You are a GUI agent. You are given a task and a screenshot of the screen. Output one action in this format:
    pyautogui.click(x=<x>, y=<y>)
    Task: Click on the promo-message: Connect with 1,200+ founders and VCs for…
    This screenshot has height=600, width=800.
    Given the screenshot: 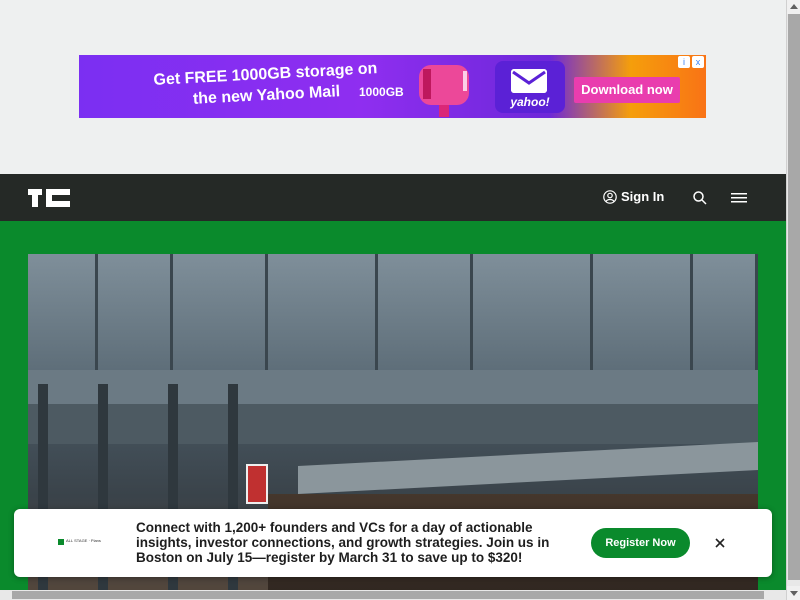 What is the action you would take?
    pyautogui.click(x=343, y=542)
    